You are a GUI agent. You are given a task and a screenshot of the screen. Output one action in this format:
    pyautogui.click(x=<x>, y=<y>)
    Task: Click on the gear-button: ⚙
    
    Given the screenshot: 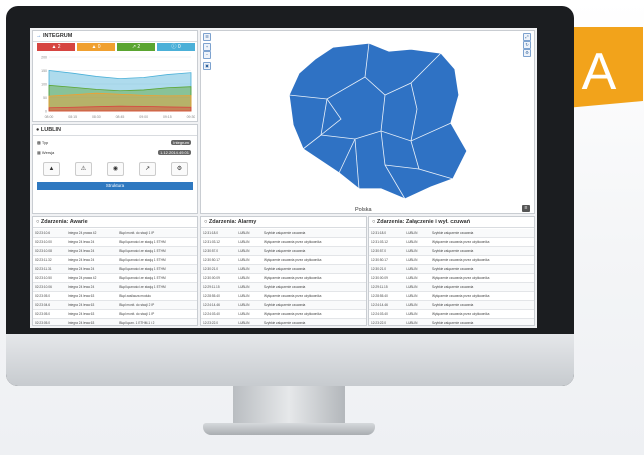 What is the action you would take?
    pyautogui.click(x=179, y=169)
    